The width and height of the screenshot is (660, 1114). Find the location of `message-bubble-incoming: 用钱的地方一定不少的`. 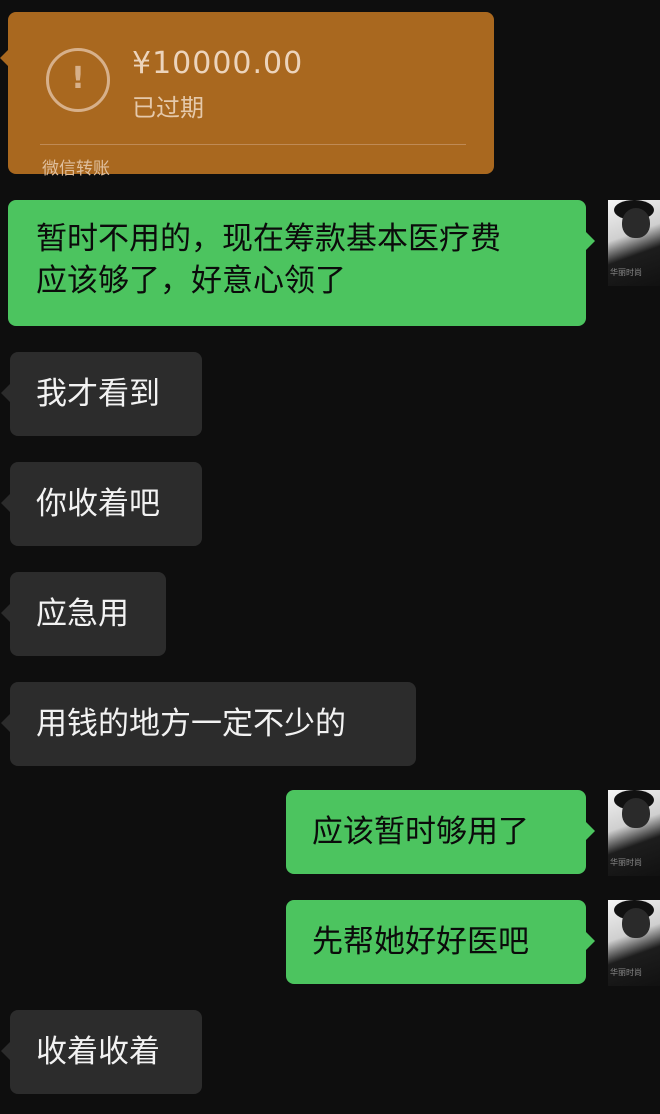

message-bubble-incoming: 用钱的地方一定不少的 is located at coordinates (208, 724).